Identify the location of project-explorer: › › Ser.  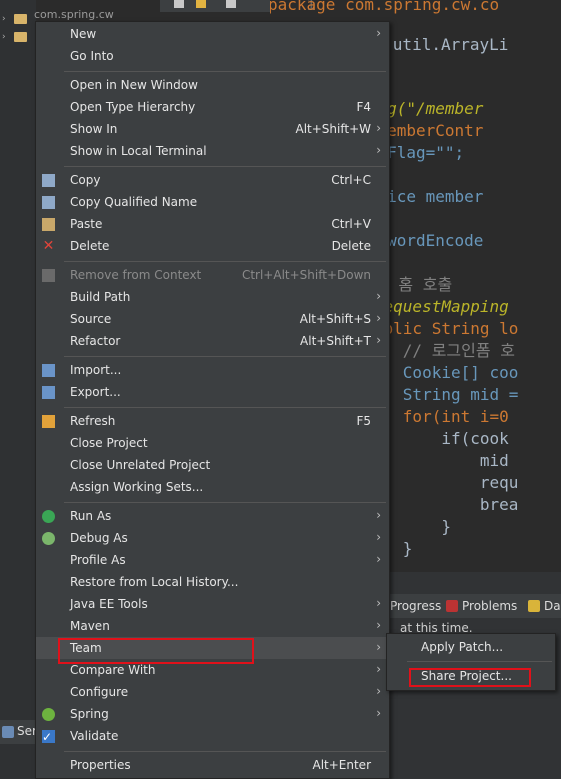
(20, 389).